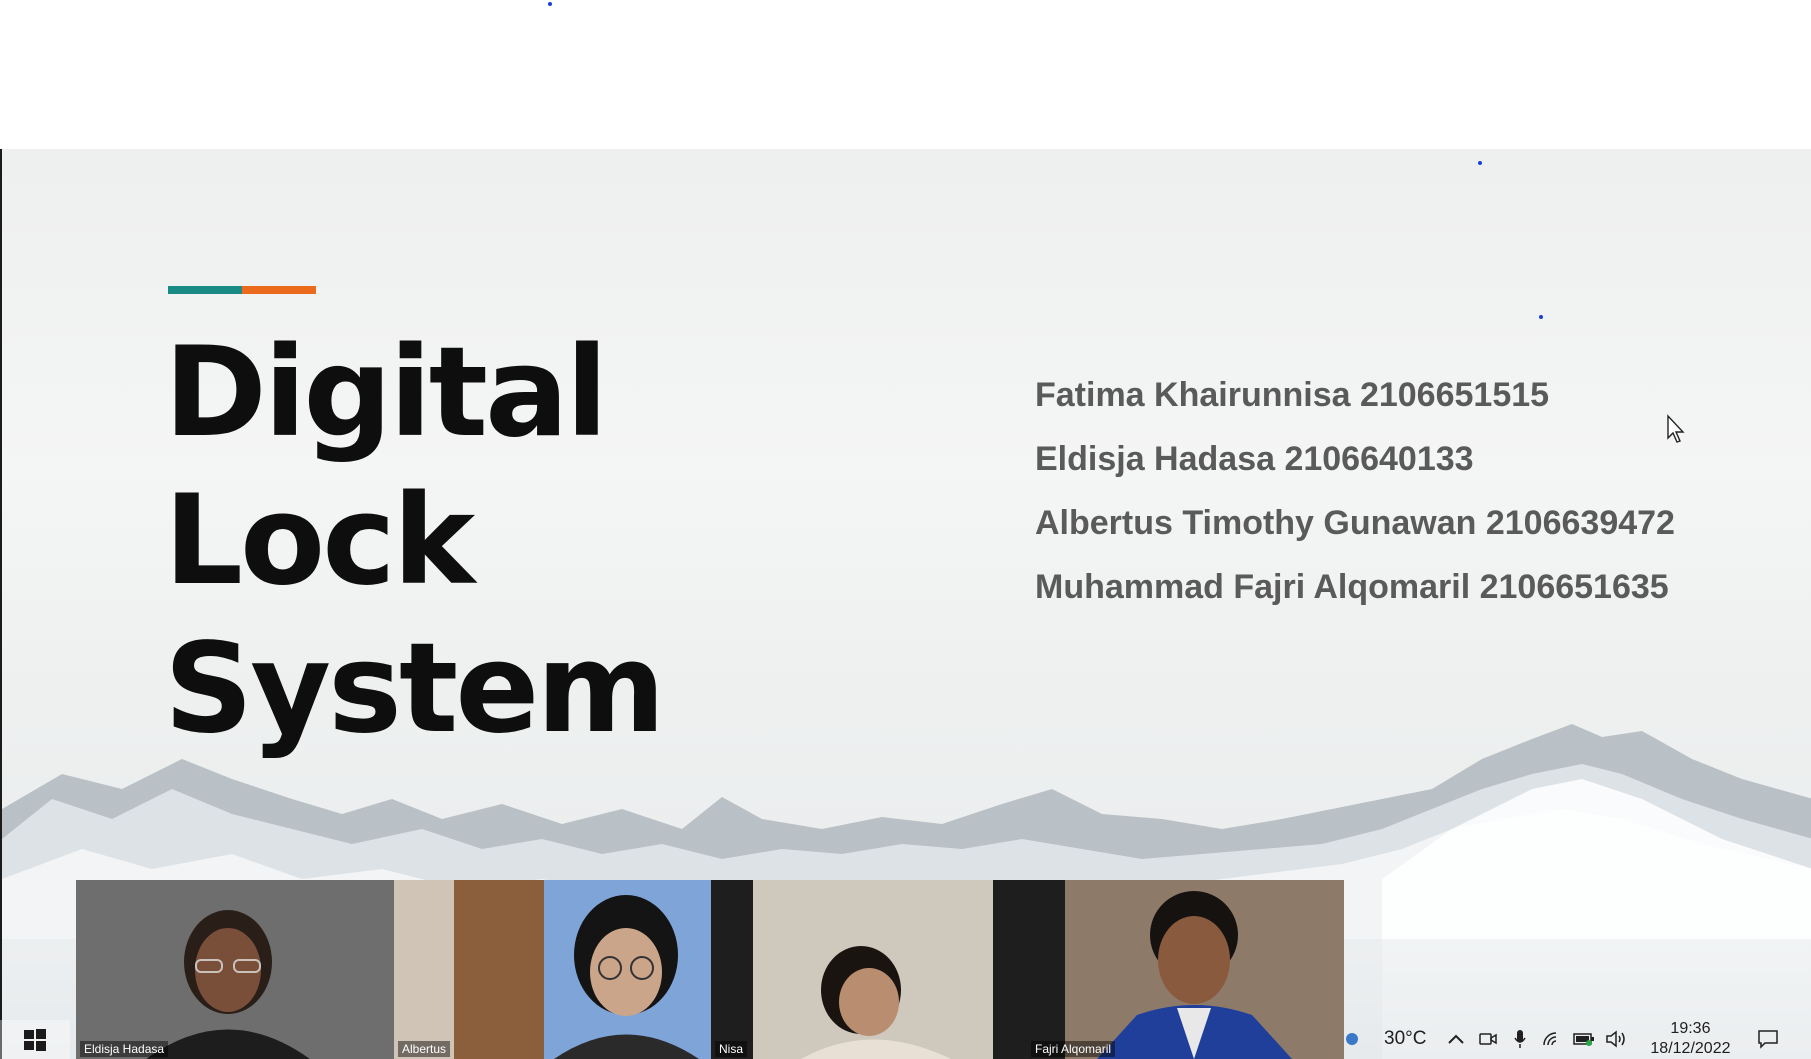  I want to click on speaker-icon, so click(1616, 1038).